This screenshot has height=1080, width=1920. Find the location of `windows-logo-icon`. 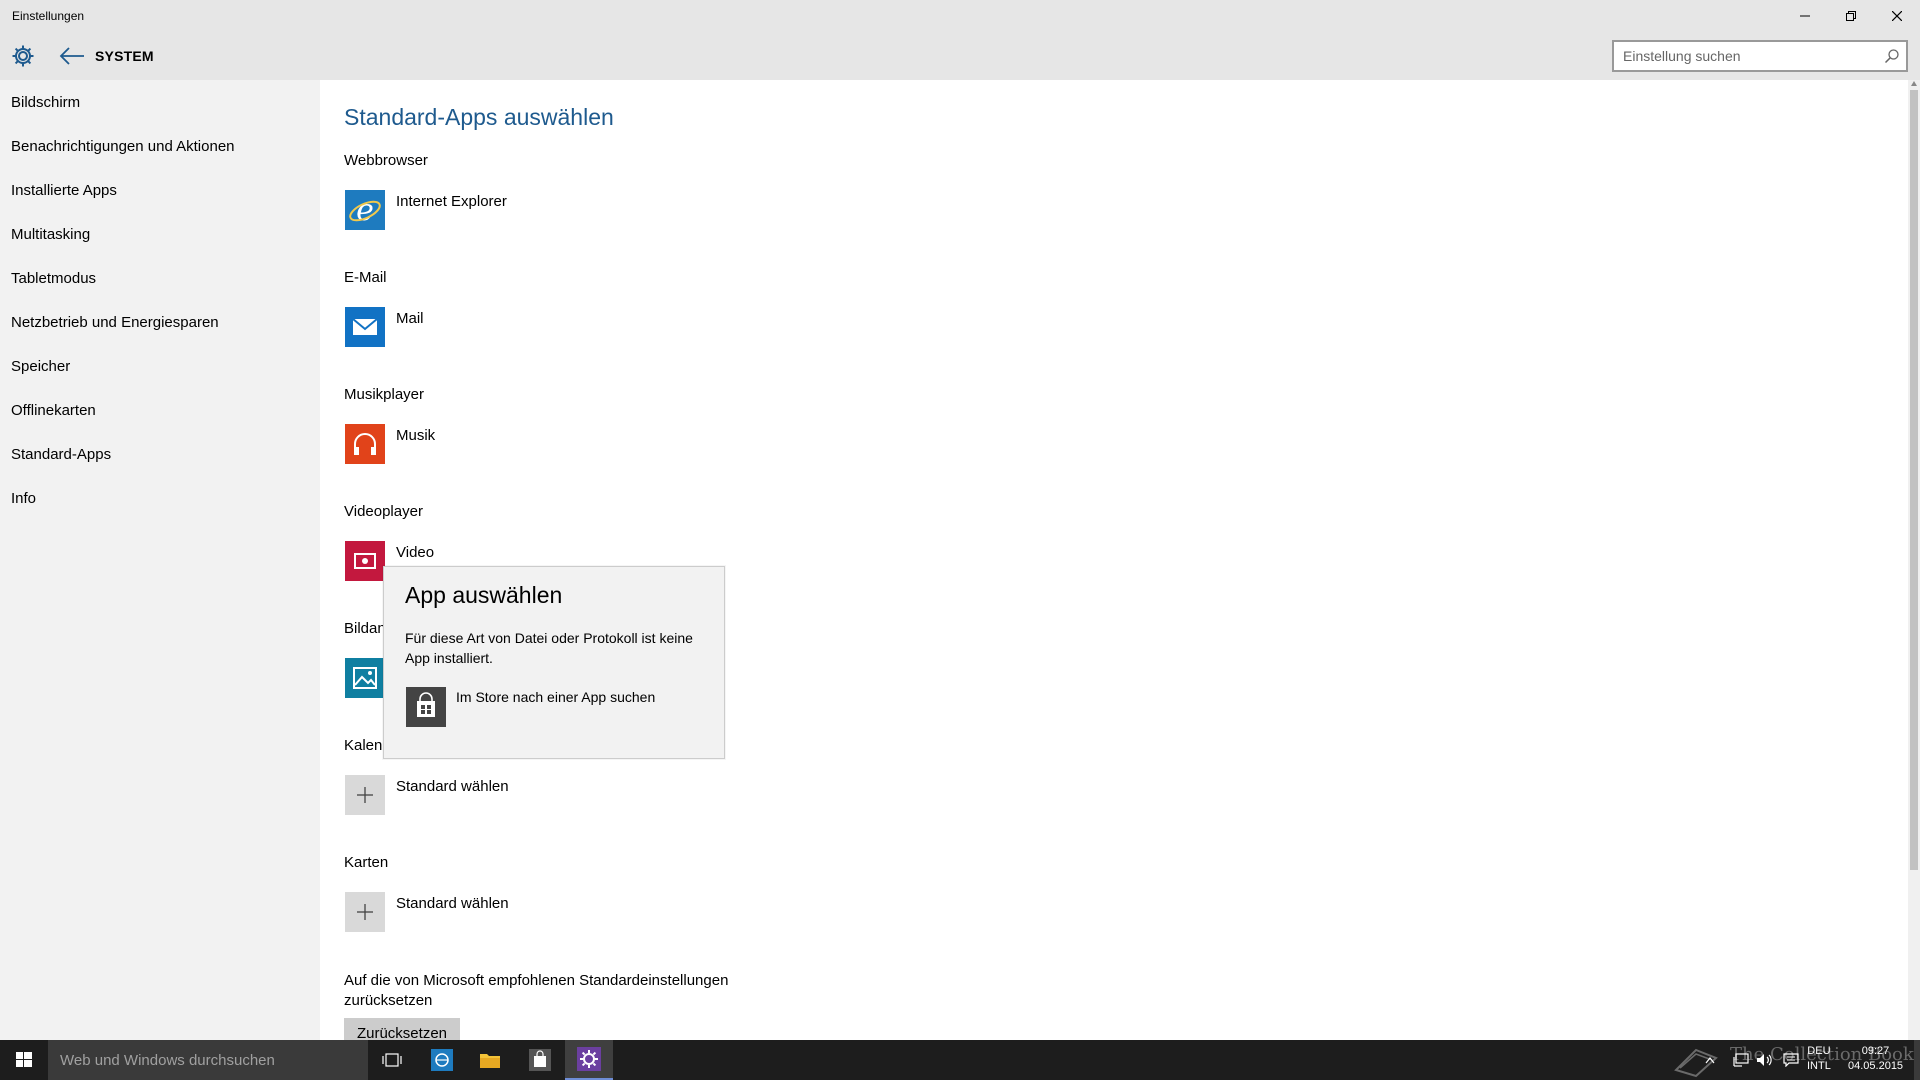

windows-logo-icon is located at coordinates (24, 1059).